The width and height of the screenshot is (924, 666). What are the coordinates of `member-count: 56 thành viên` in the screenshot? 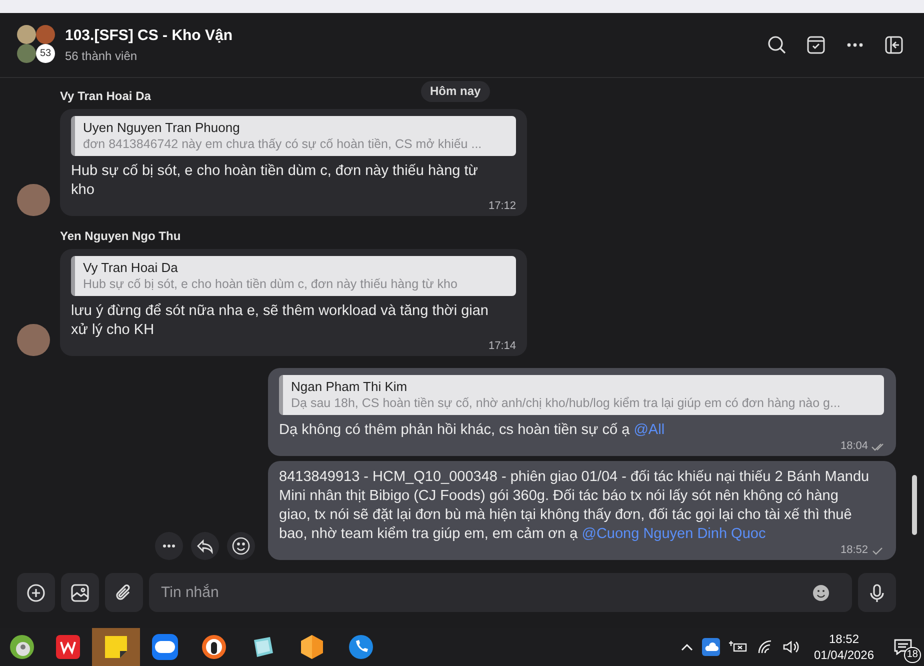 It's located at (101, 56).